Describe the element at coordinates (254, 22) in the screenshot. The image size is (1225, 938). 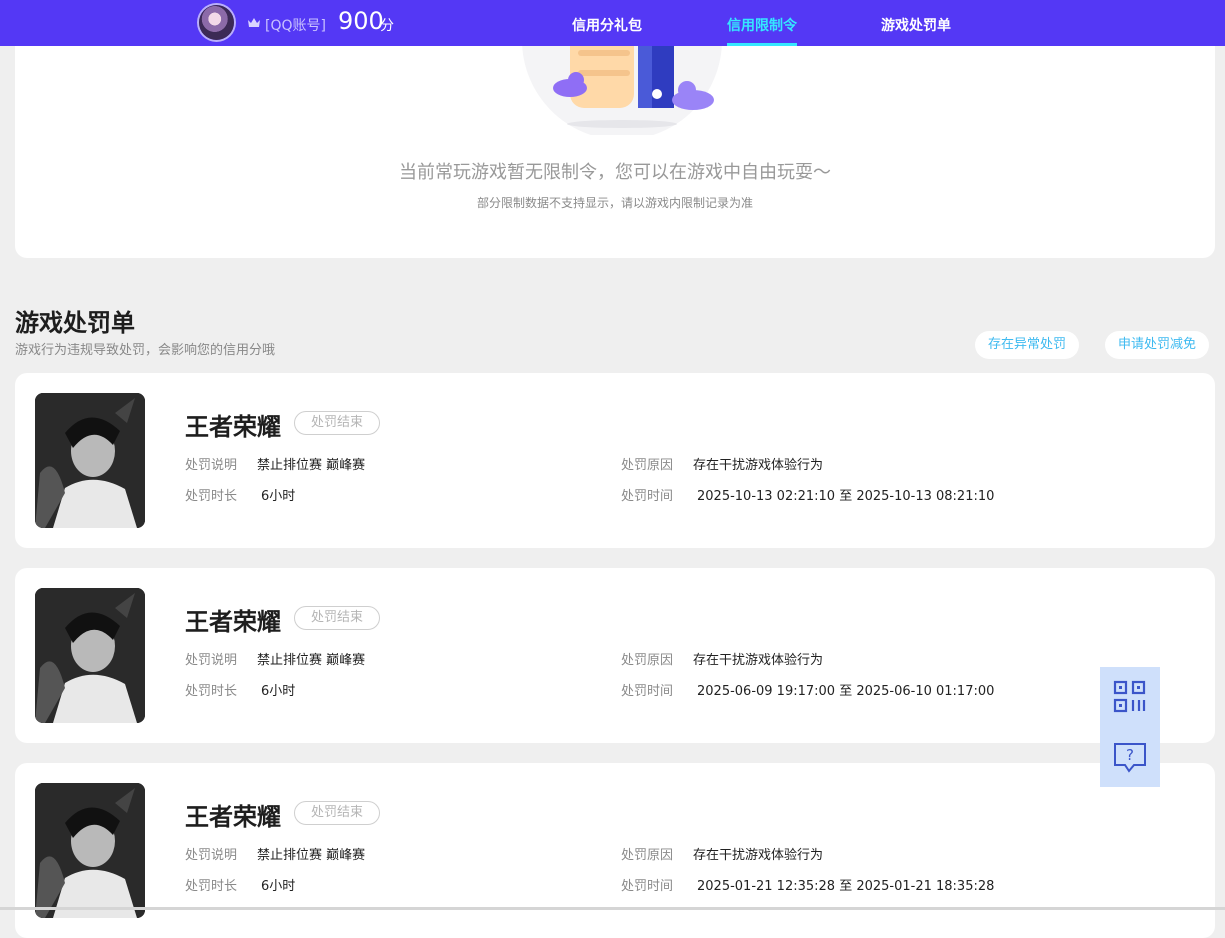
I see `crown-icon` at that location.